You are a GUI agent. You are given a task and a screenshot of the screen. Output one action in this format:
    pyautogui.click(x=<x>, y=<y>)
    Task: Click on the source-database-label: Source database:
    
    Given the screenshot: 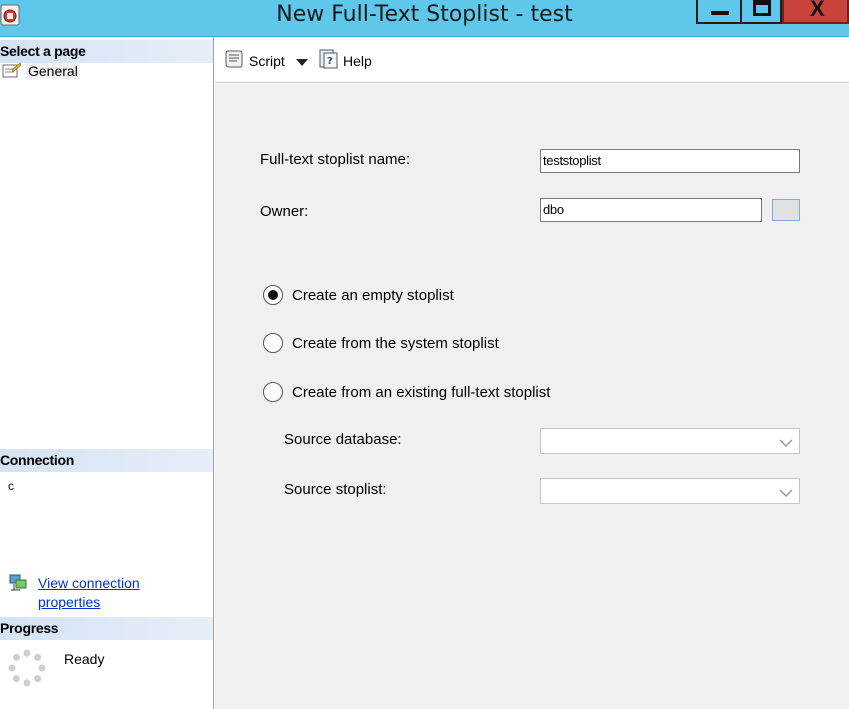 What is the action you would take?
    pyautogui.click(x=343, y=439)
    